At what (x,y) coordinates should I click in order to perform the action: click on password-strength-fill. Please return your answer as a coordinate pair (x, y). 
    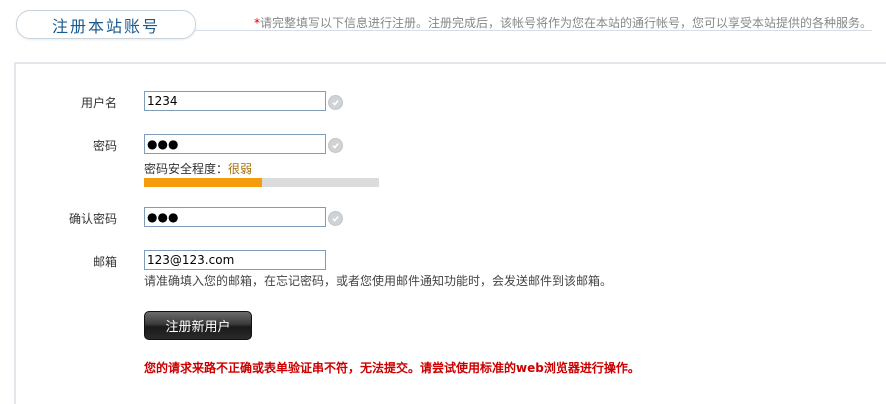
    Looking at the image, I should click on (203, 182).